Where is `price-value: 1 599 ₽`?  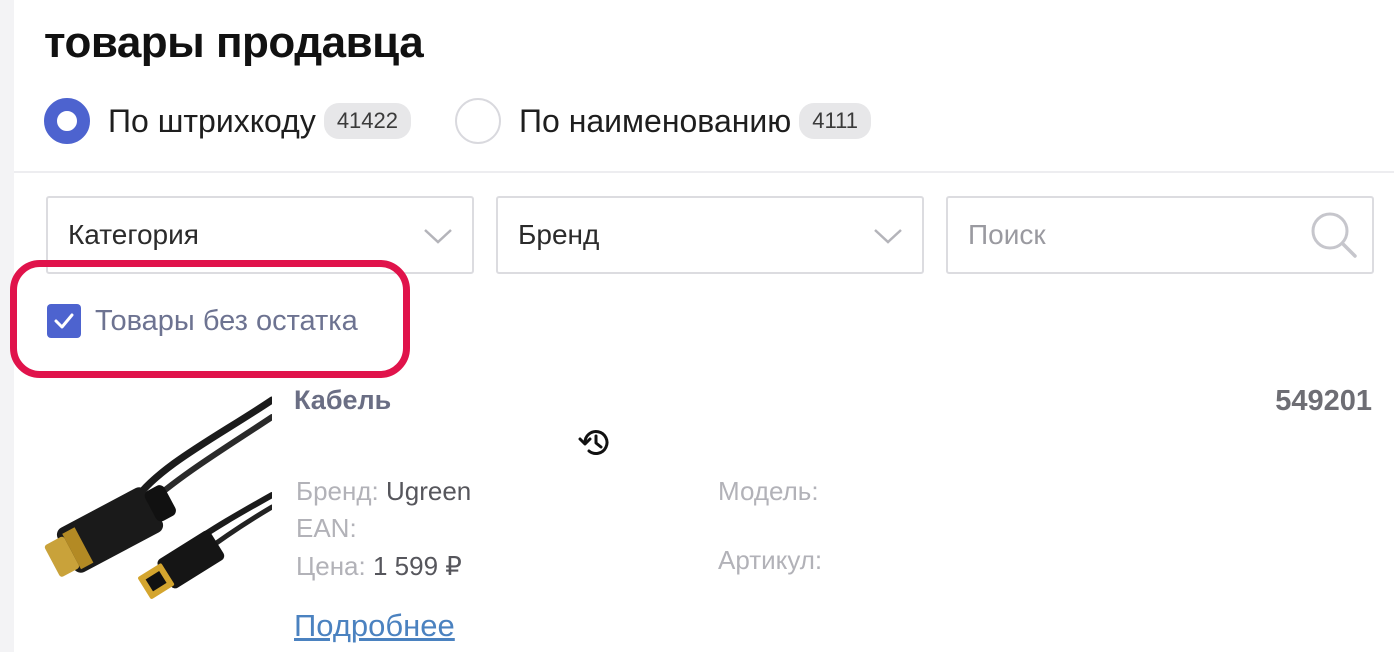 price-value: 1 599 ₽ is located at coordinates (417, 566).